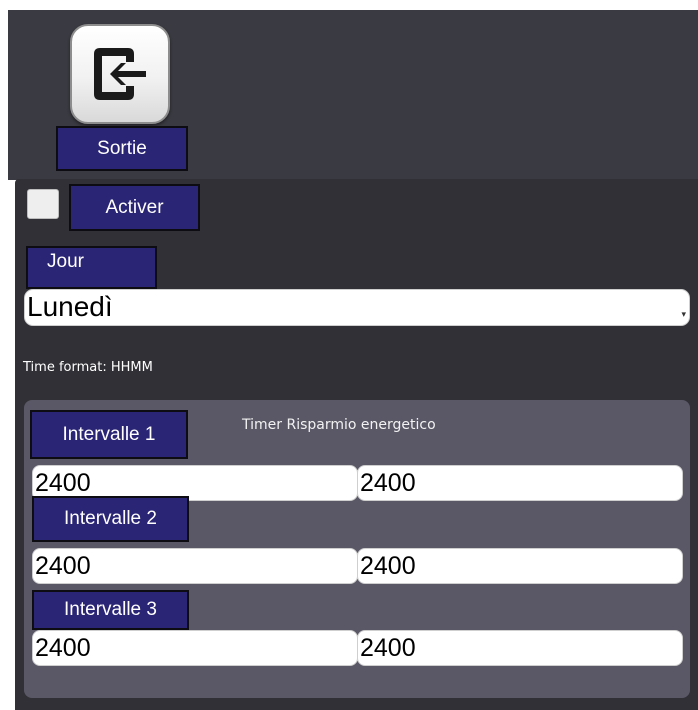 The height and width of the screenshot is (710, 698). What do you see at coordinates (109, 434) in the screenshot?
I see `interval-1-label: Intervalle 1` at bounding box center [109, 434].